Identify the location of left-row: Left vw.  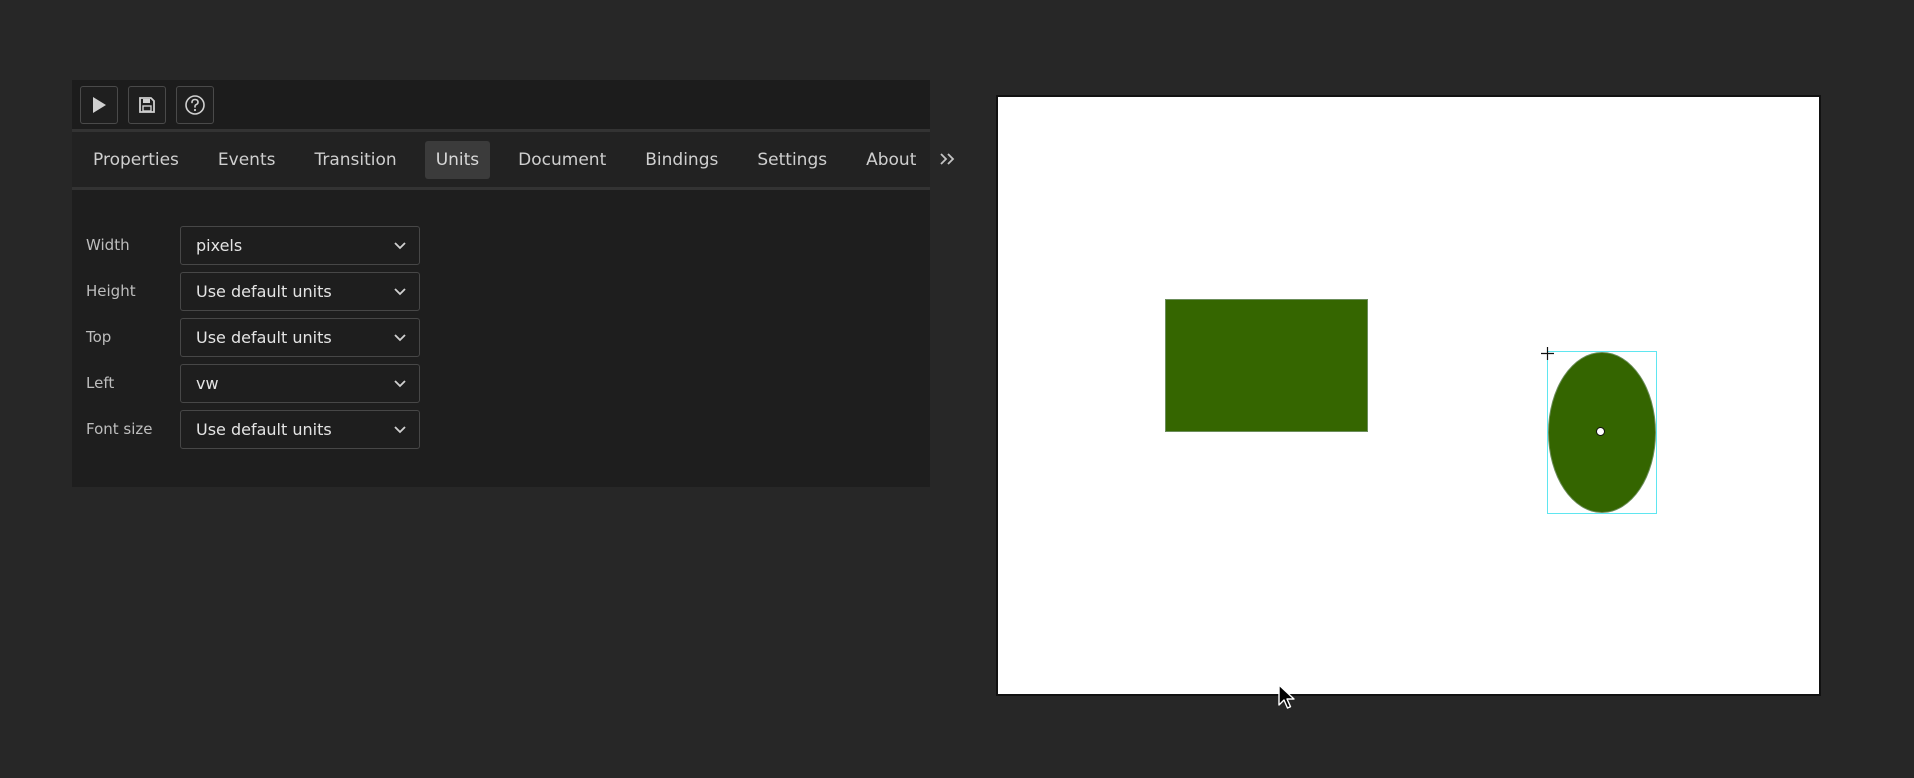
(508, 383).